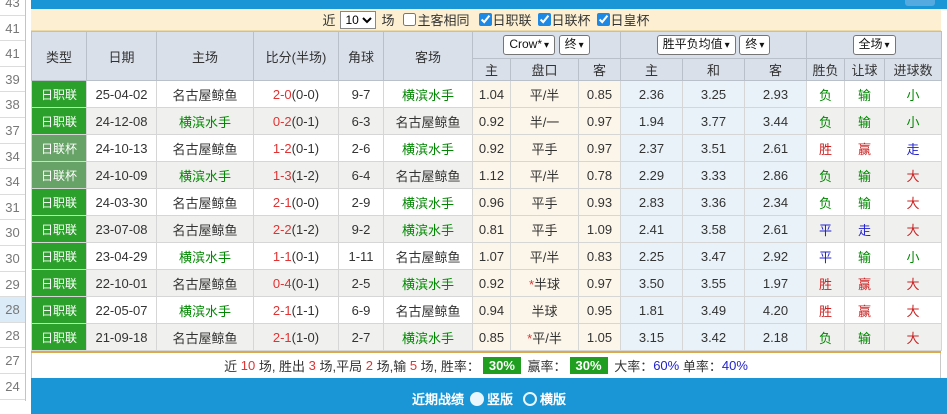  Describe the element at coordinates (232, 366) in the screenshot. I see `summary-segment: 近` at that location.